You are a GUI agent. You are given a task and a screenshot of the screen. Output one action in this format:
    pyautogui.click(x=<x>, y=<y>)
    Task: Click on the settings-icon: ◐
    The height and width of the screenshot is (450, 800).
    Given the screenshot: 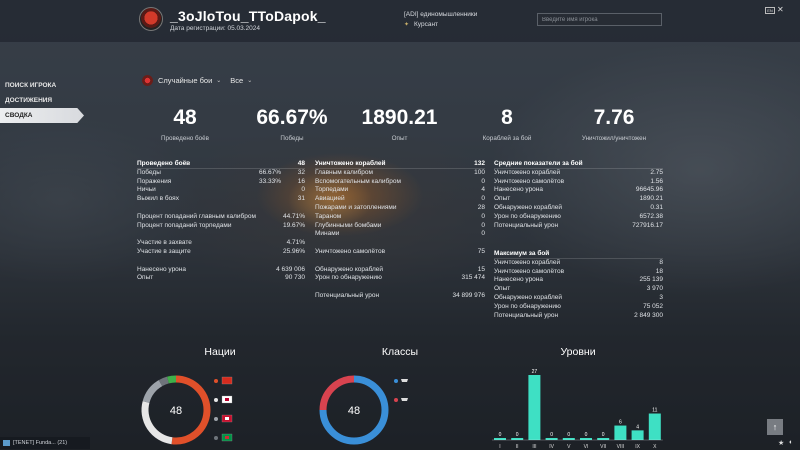 What is the action you would take?
    pyautogui.click(x=791, y=442)
    